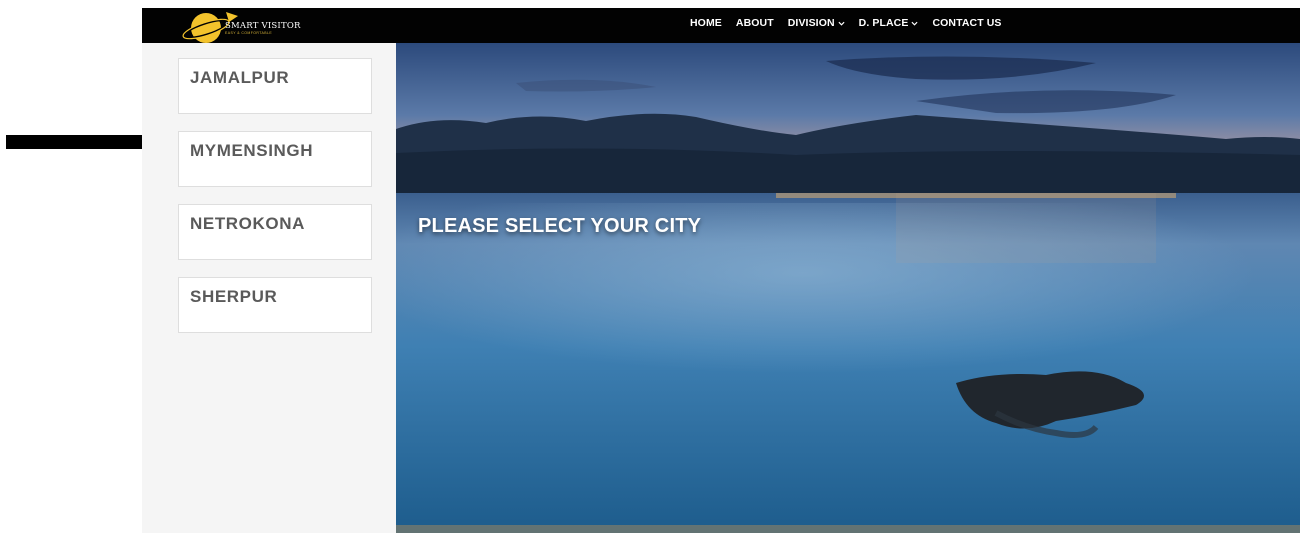  I want to click on city-label: SHERPUR, so click(234, 296).